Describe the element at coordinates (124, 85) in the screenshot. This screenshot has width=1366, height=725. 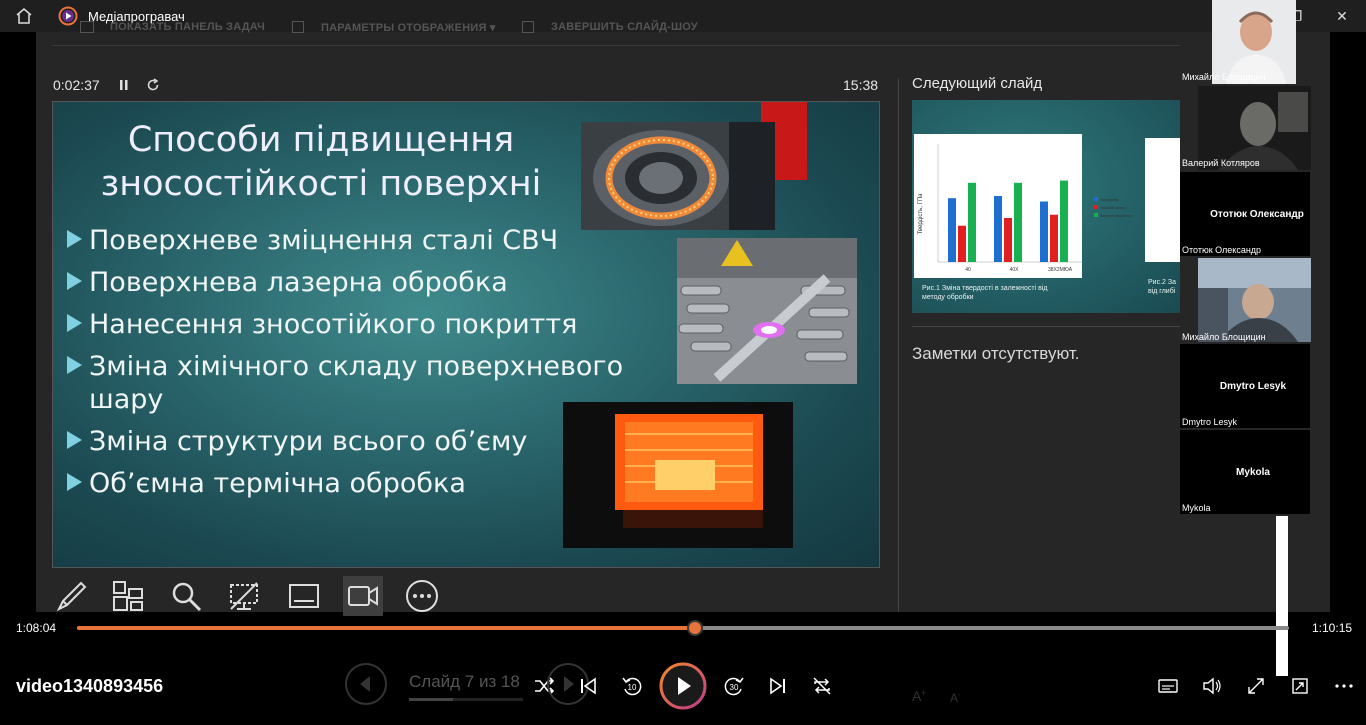
I see `pause-timer-icon` at that location.